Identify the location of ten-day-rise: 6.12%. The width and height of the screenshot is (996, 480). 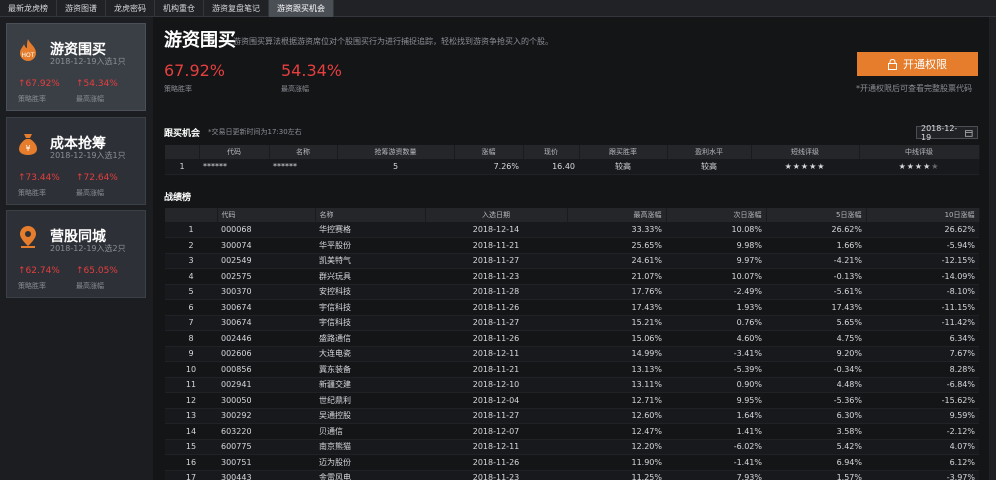
(922, 462).